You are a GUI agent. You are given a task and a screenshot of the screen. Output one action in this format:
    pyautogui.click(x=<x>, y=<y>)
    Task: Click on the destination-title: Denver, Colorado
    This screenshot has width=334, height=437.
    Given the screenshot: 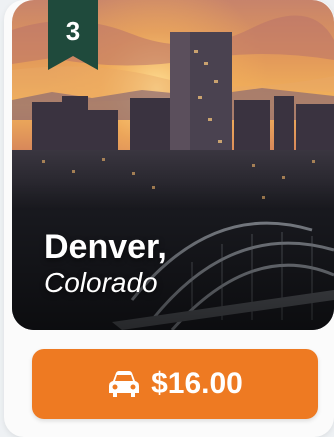 What is the action you would take?
    pyautogui.click(x=105, y=264)
    